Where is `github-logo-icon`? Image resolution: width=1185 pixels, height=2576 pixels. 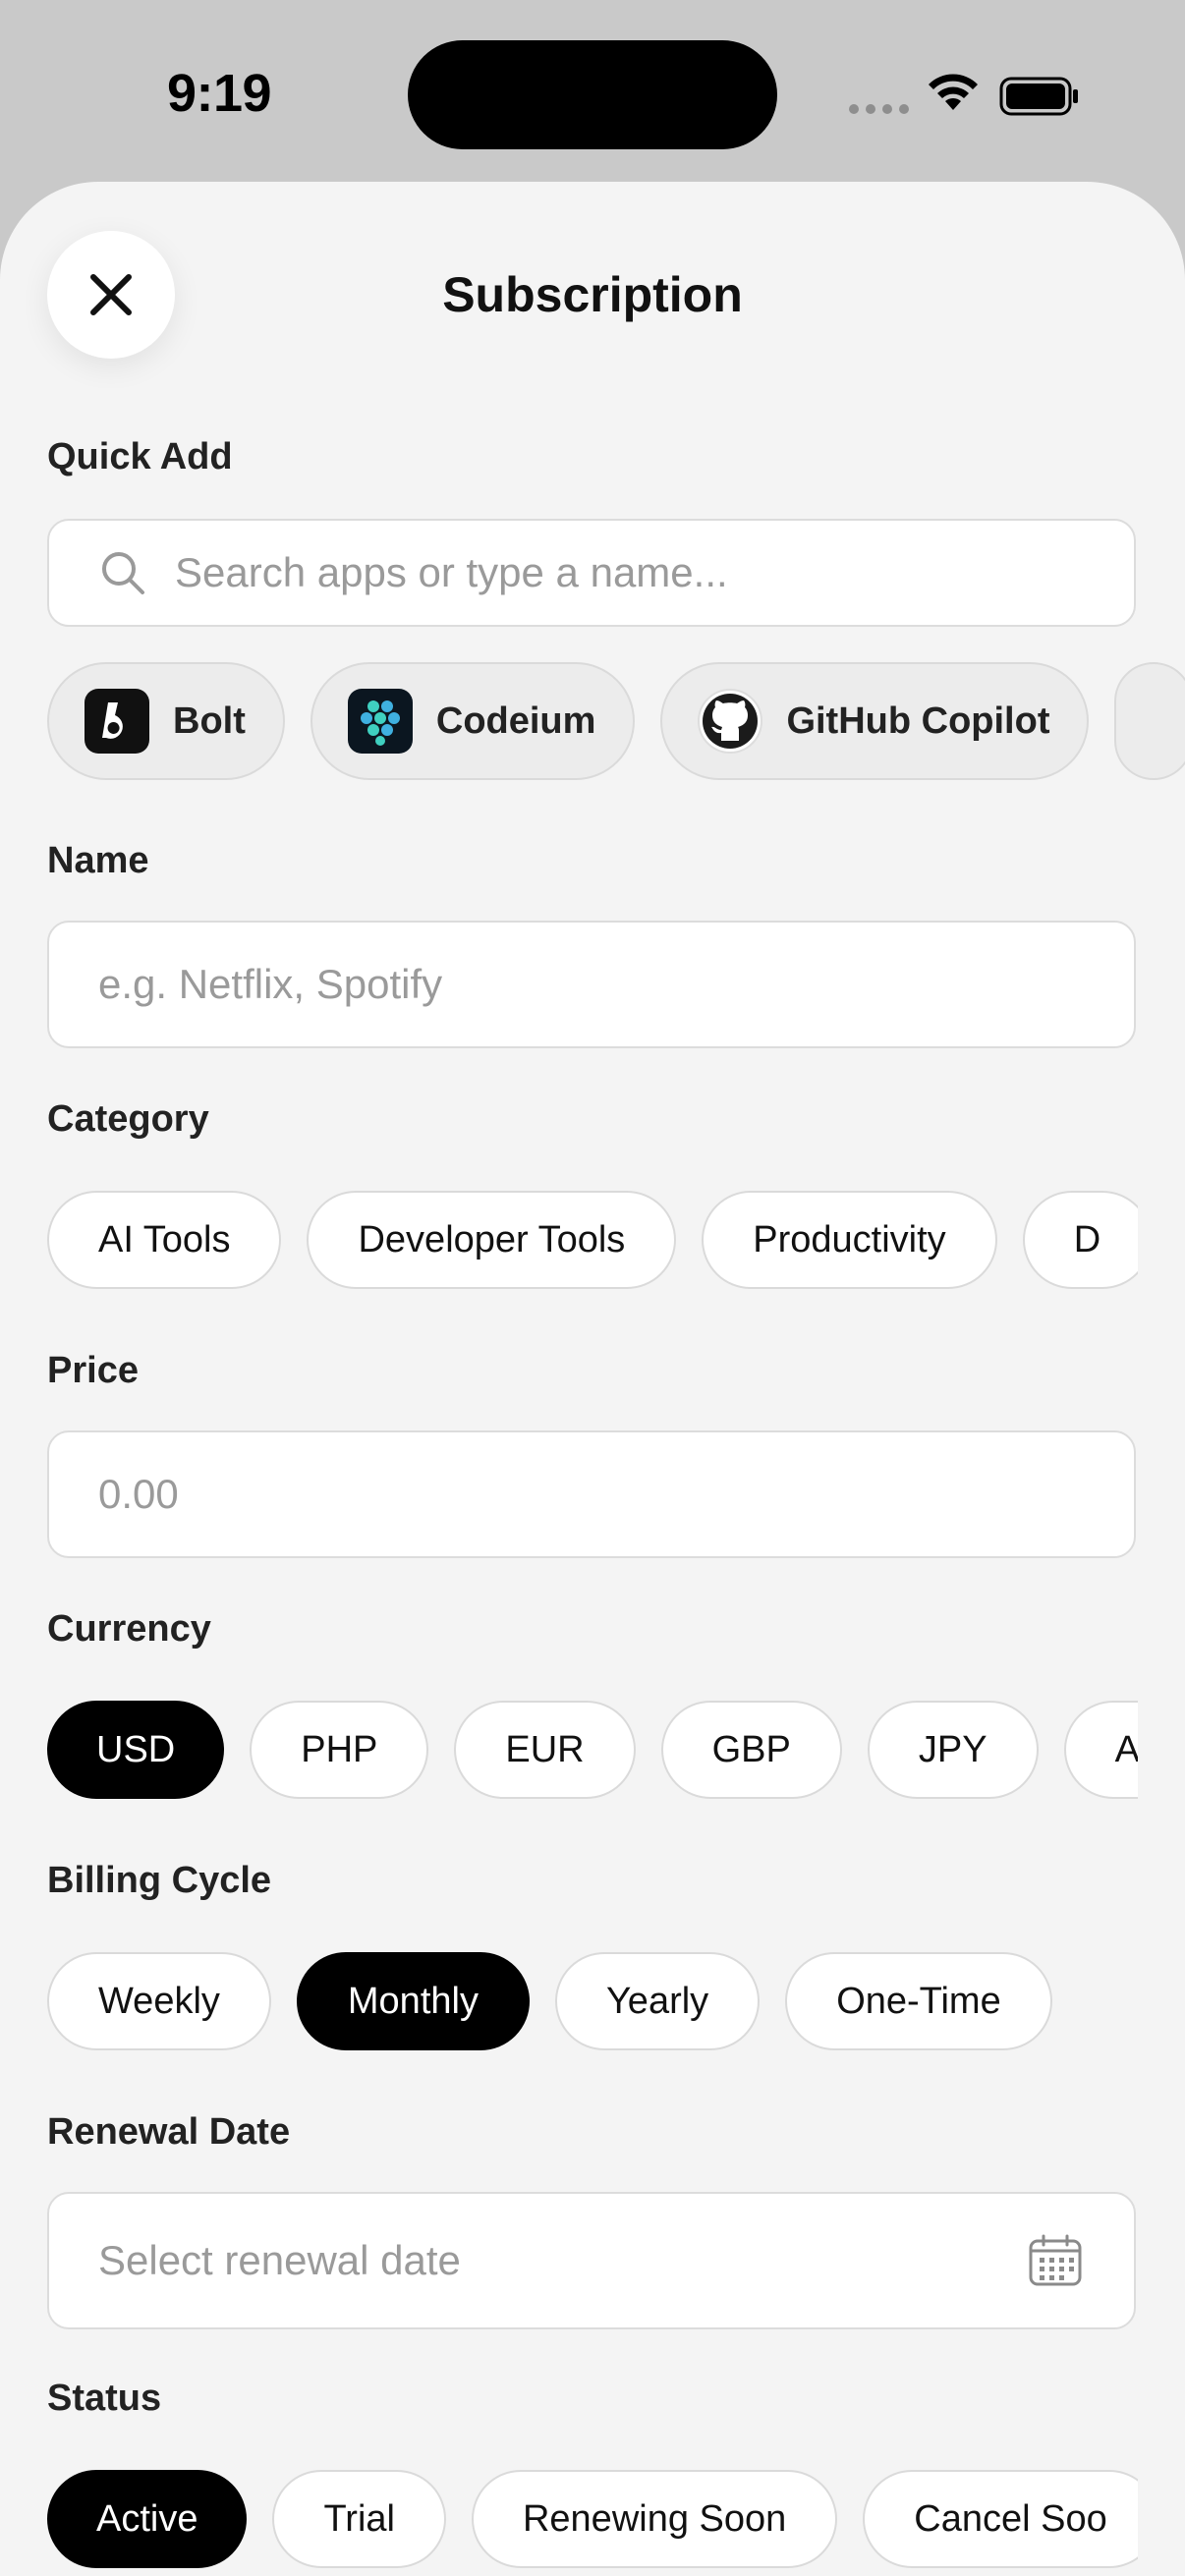 github-logo-icon is located at coordinates (730, 721).